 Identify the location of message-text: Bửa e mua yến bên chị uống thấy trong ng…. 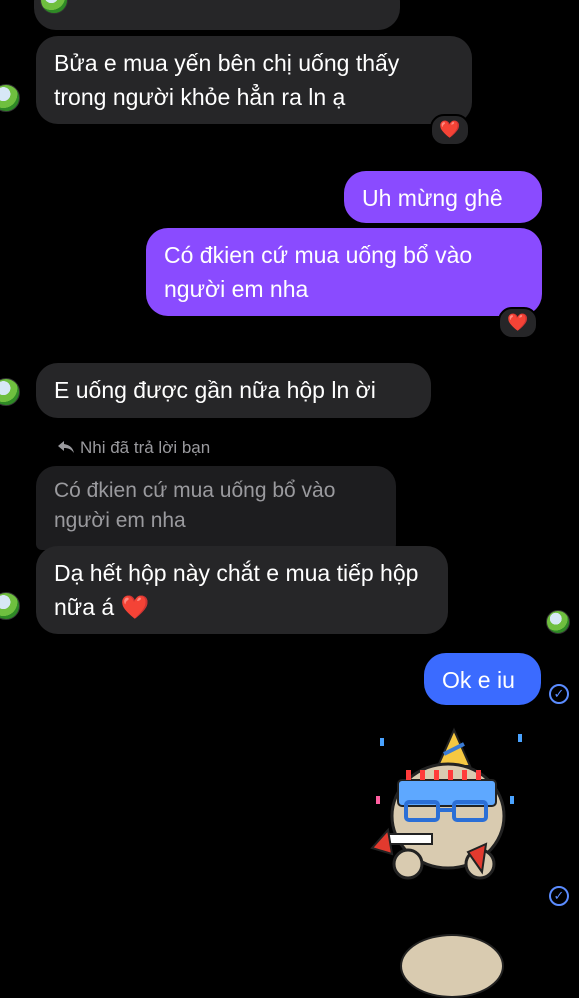
(227, 80).